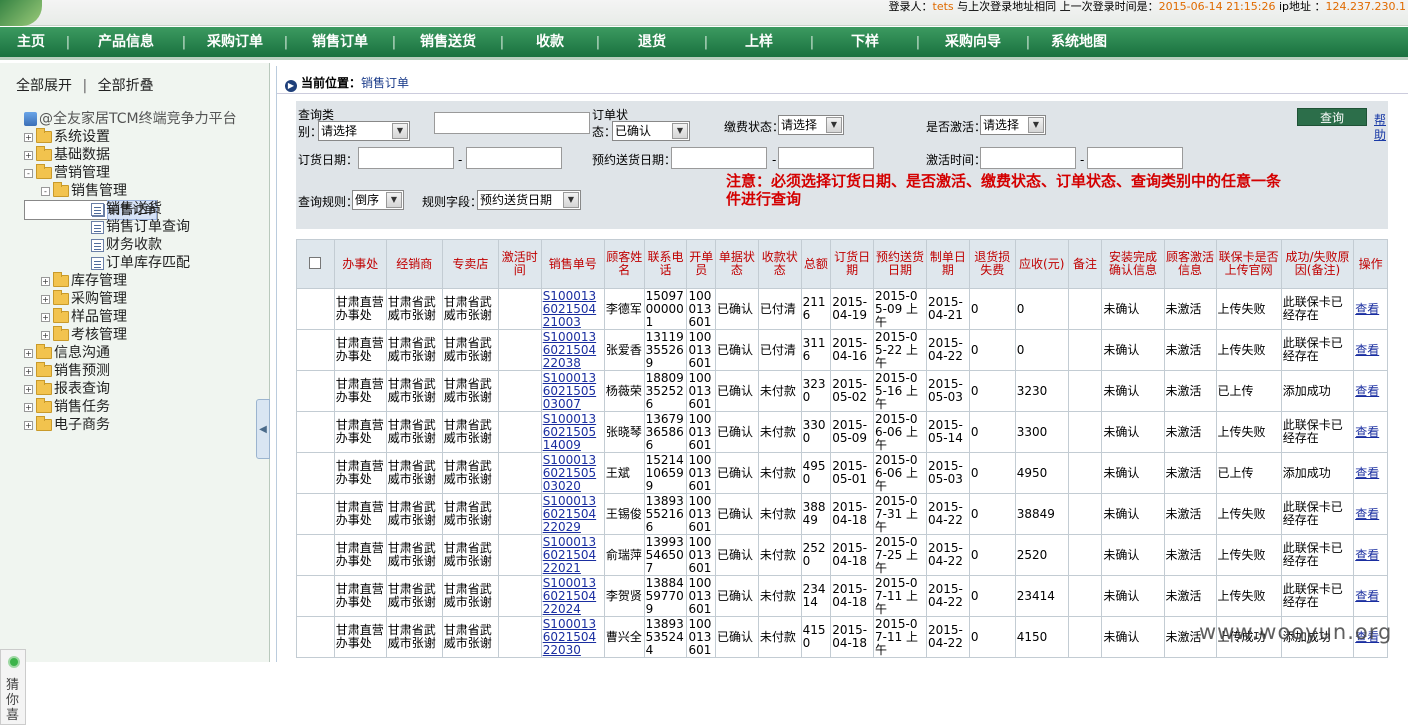  I want to click on tree-node: + 基础数据, so click(130, 155).